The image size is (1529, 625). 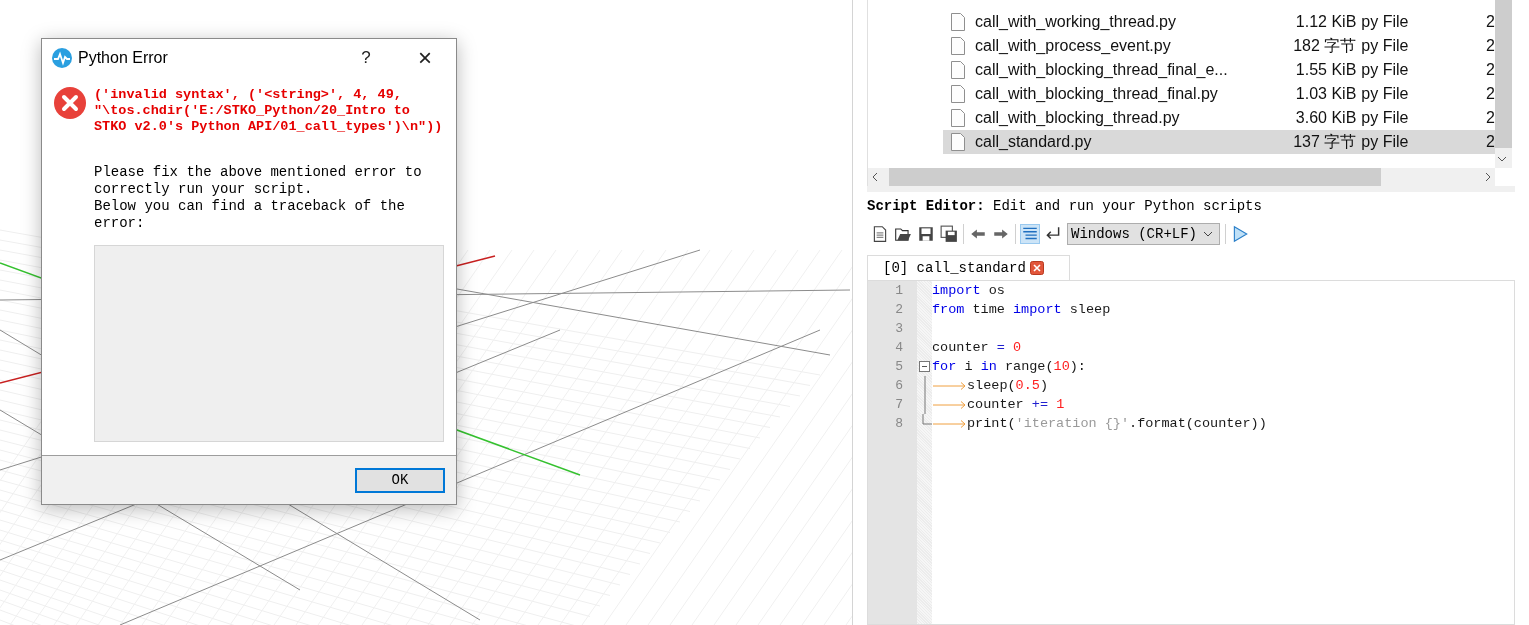 What do you see at coordinates (880, 234) in the screenshot?
I see `new-file-icon` at bounding box center [880, 234].